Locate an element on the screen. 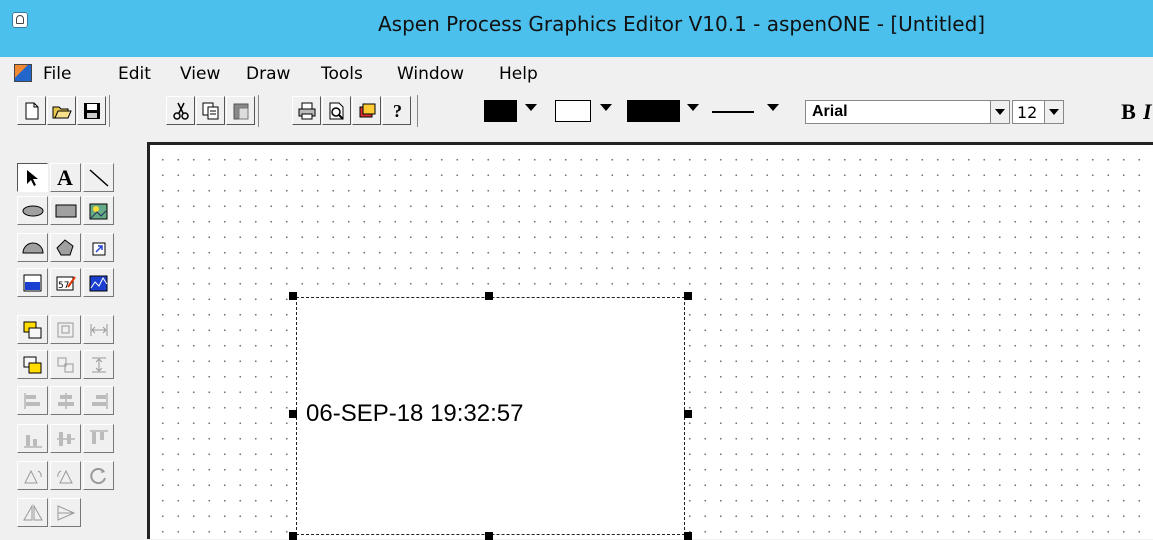 The image size is (1153, 540). ungroup-icon is located at coordinates (65, 365).